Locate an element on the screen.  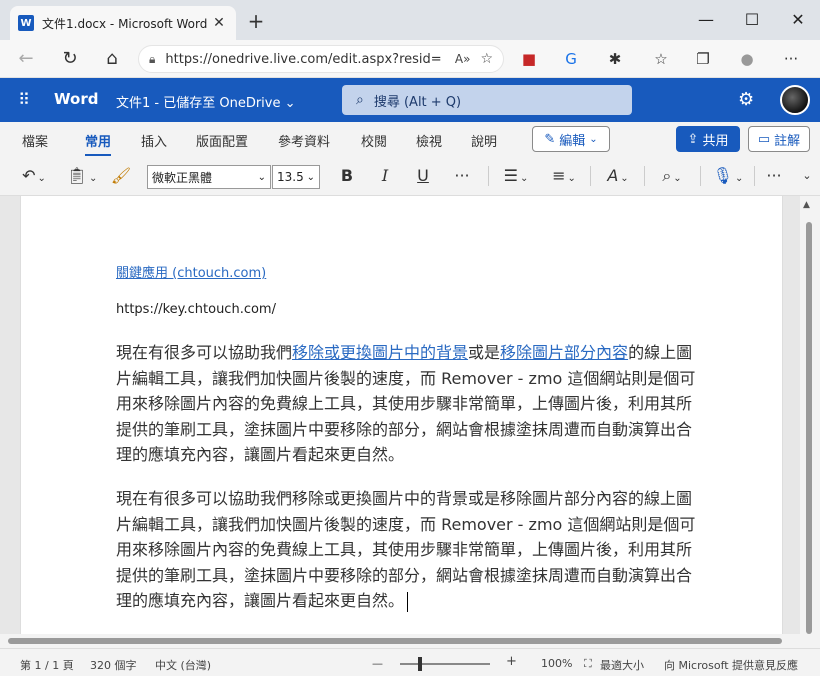
share-label: 共用 is located at coordinates (715, 141).